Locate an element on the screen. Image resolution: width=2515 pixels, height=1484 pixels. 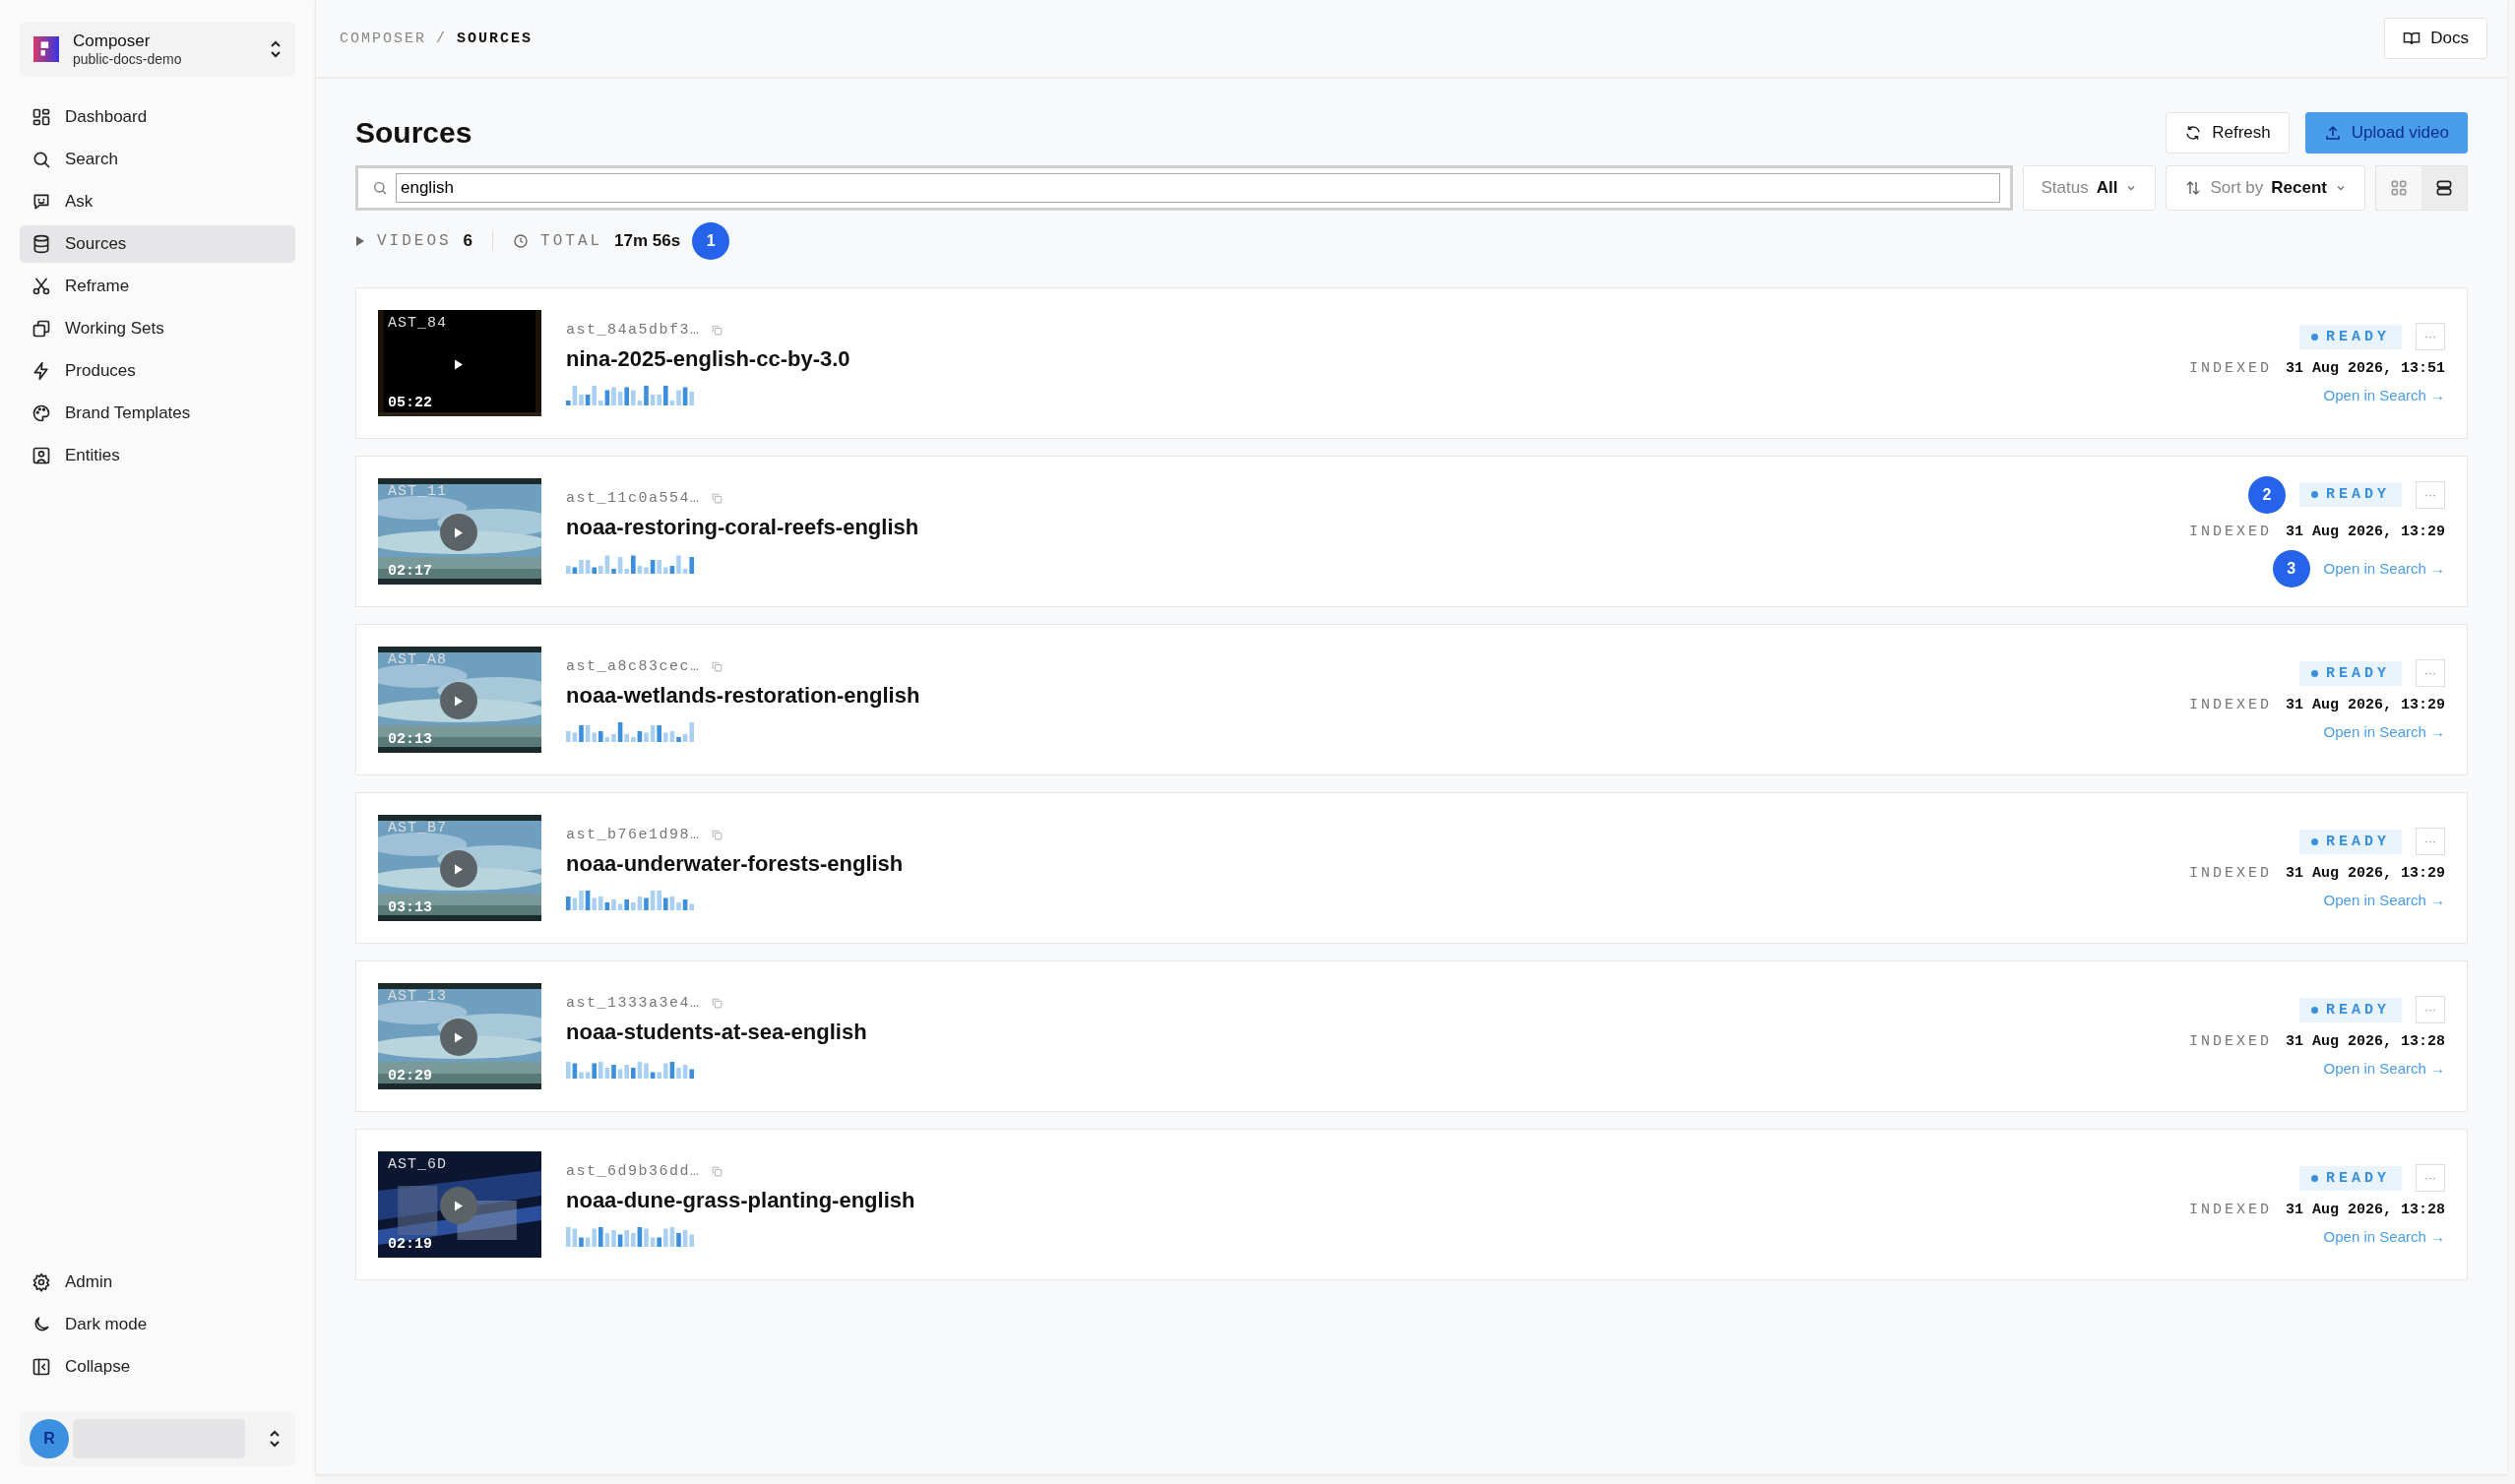
asset-code: AST_A8 is located at coordinates (417, 659).